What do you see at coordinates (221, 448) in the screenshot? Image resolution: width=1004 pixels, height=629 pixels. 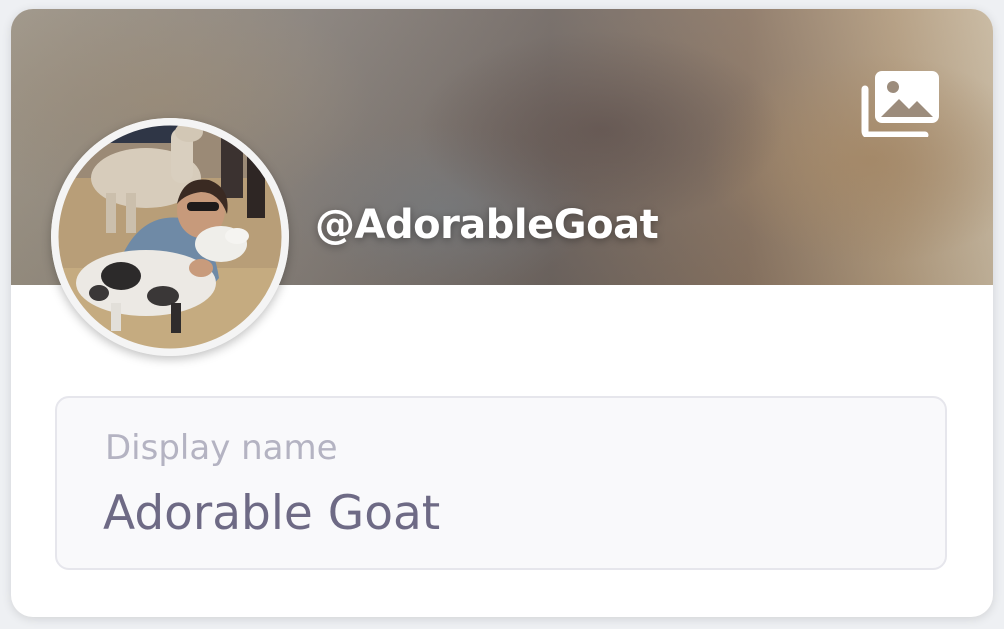 I see `display-name-label: Display name` at bounding box center [221, 448].